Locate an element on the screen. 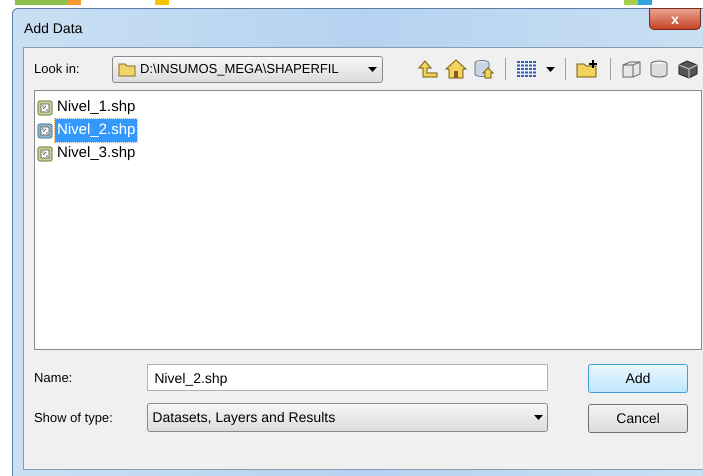 Image resolution: width=703 pixels, height=476 pixels. type-dropdown: Datasets, Layers and Results is located at coordinates (347, 417).